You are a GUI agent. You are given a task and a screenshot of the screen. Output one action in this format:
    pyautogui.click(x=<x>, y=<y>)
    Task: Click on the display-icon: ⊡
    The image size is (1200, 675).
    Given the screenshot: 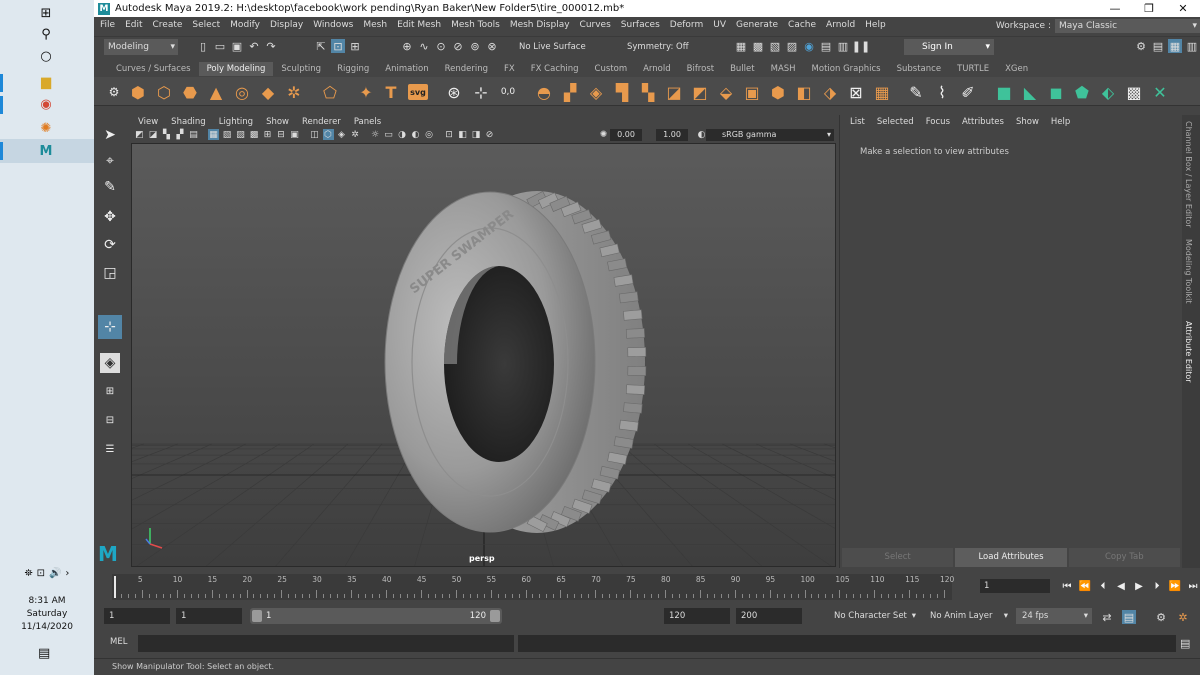 What is the action you would take?
    pyautogui.click(x=41, y=577)
    